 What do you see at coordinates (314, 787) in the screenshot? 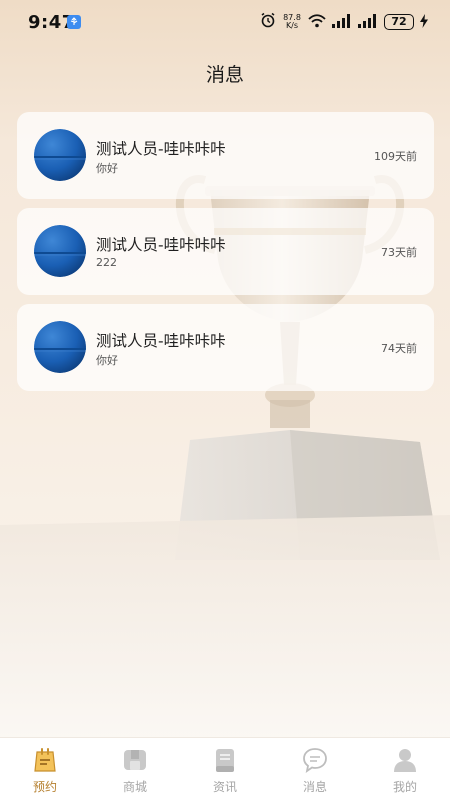
I see `tab-label: 消息` at bounding box center [314, 787].